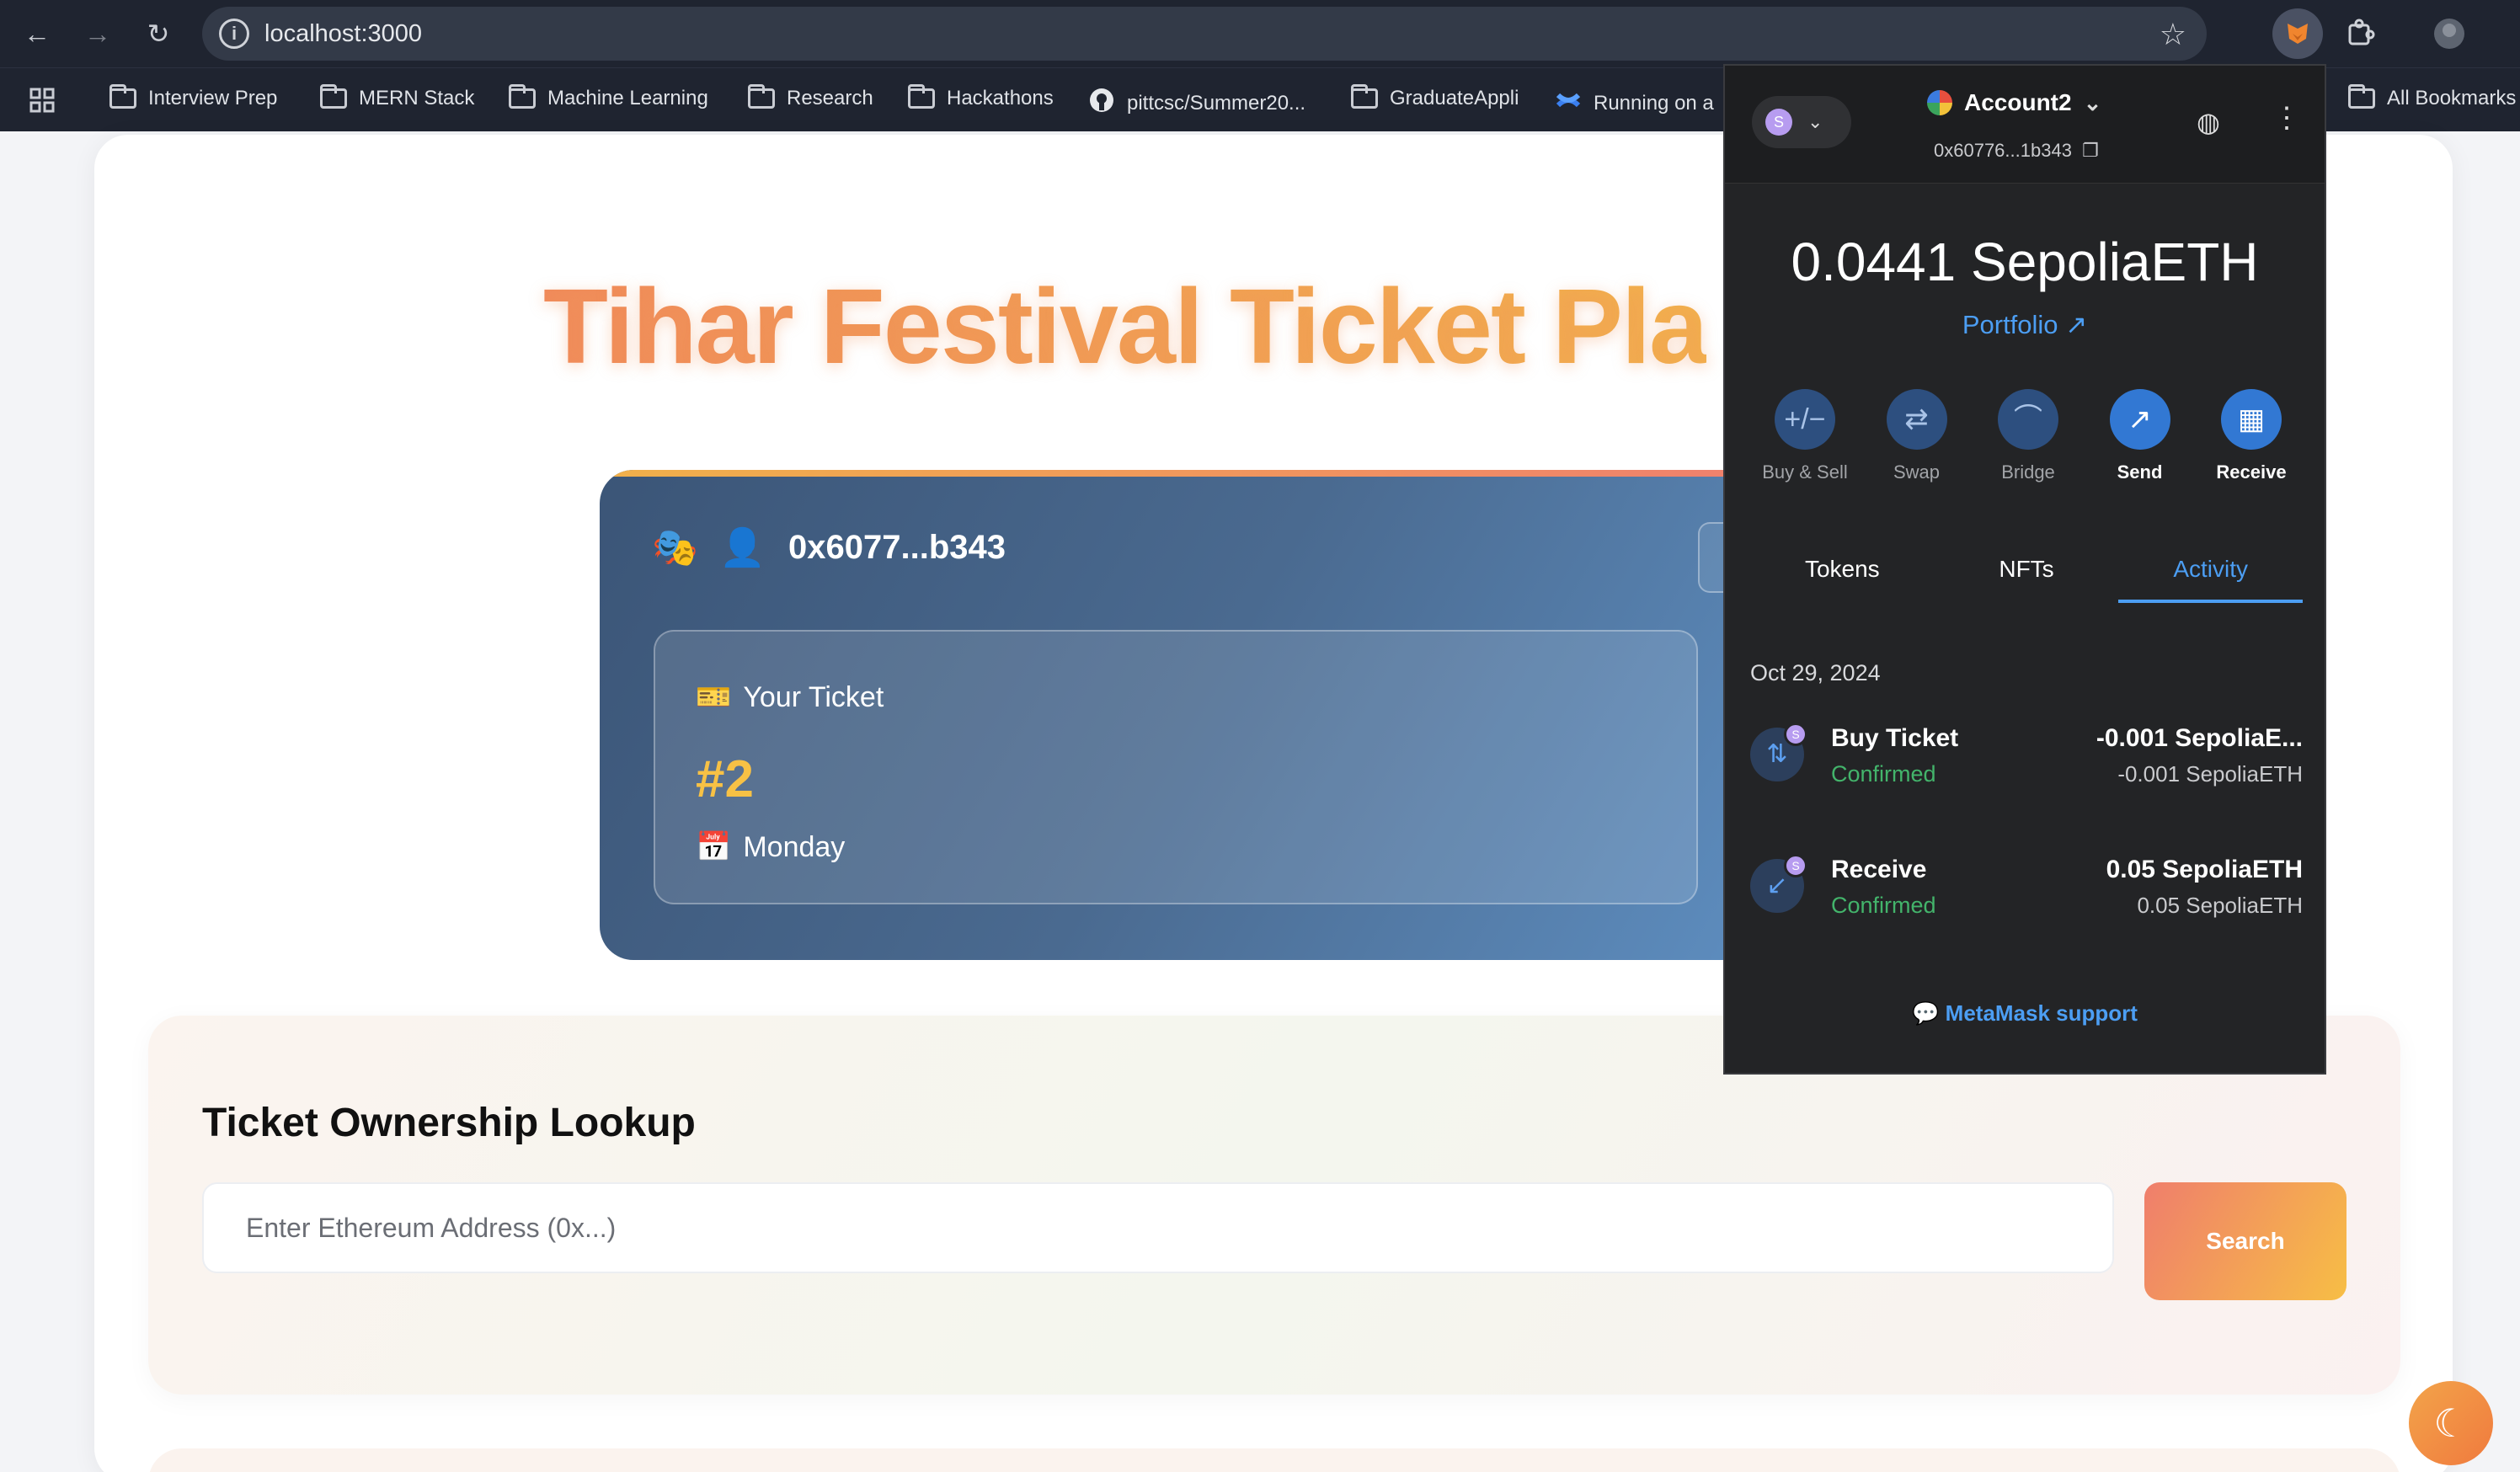  What do you see at coordinates (343, 34) in the screenshot?
I see `url-text: localhost:3000` at bounding box center [343, 34].